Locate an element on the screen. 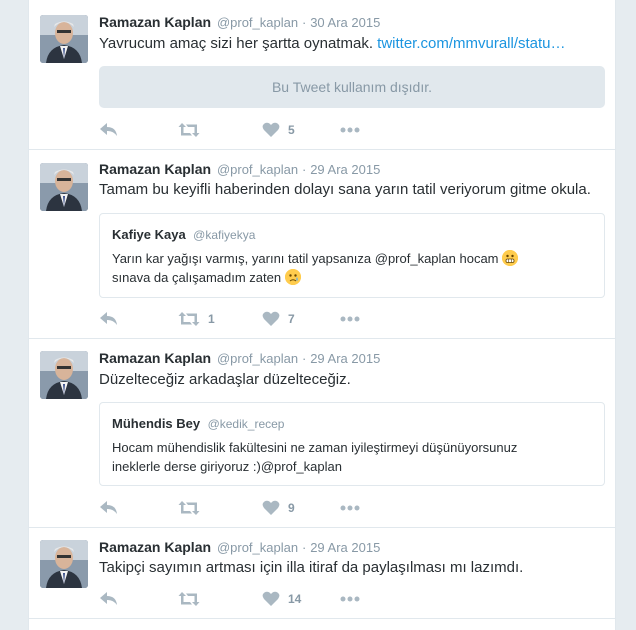 This screenshot has height=630, width=636. like-count: 5 is located at coordinates (291, 130).